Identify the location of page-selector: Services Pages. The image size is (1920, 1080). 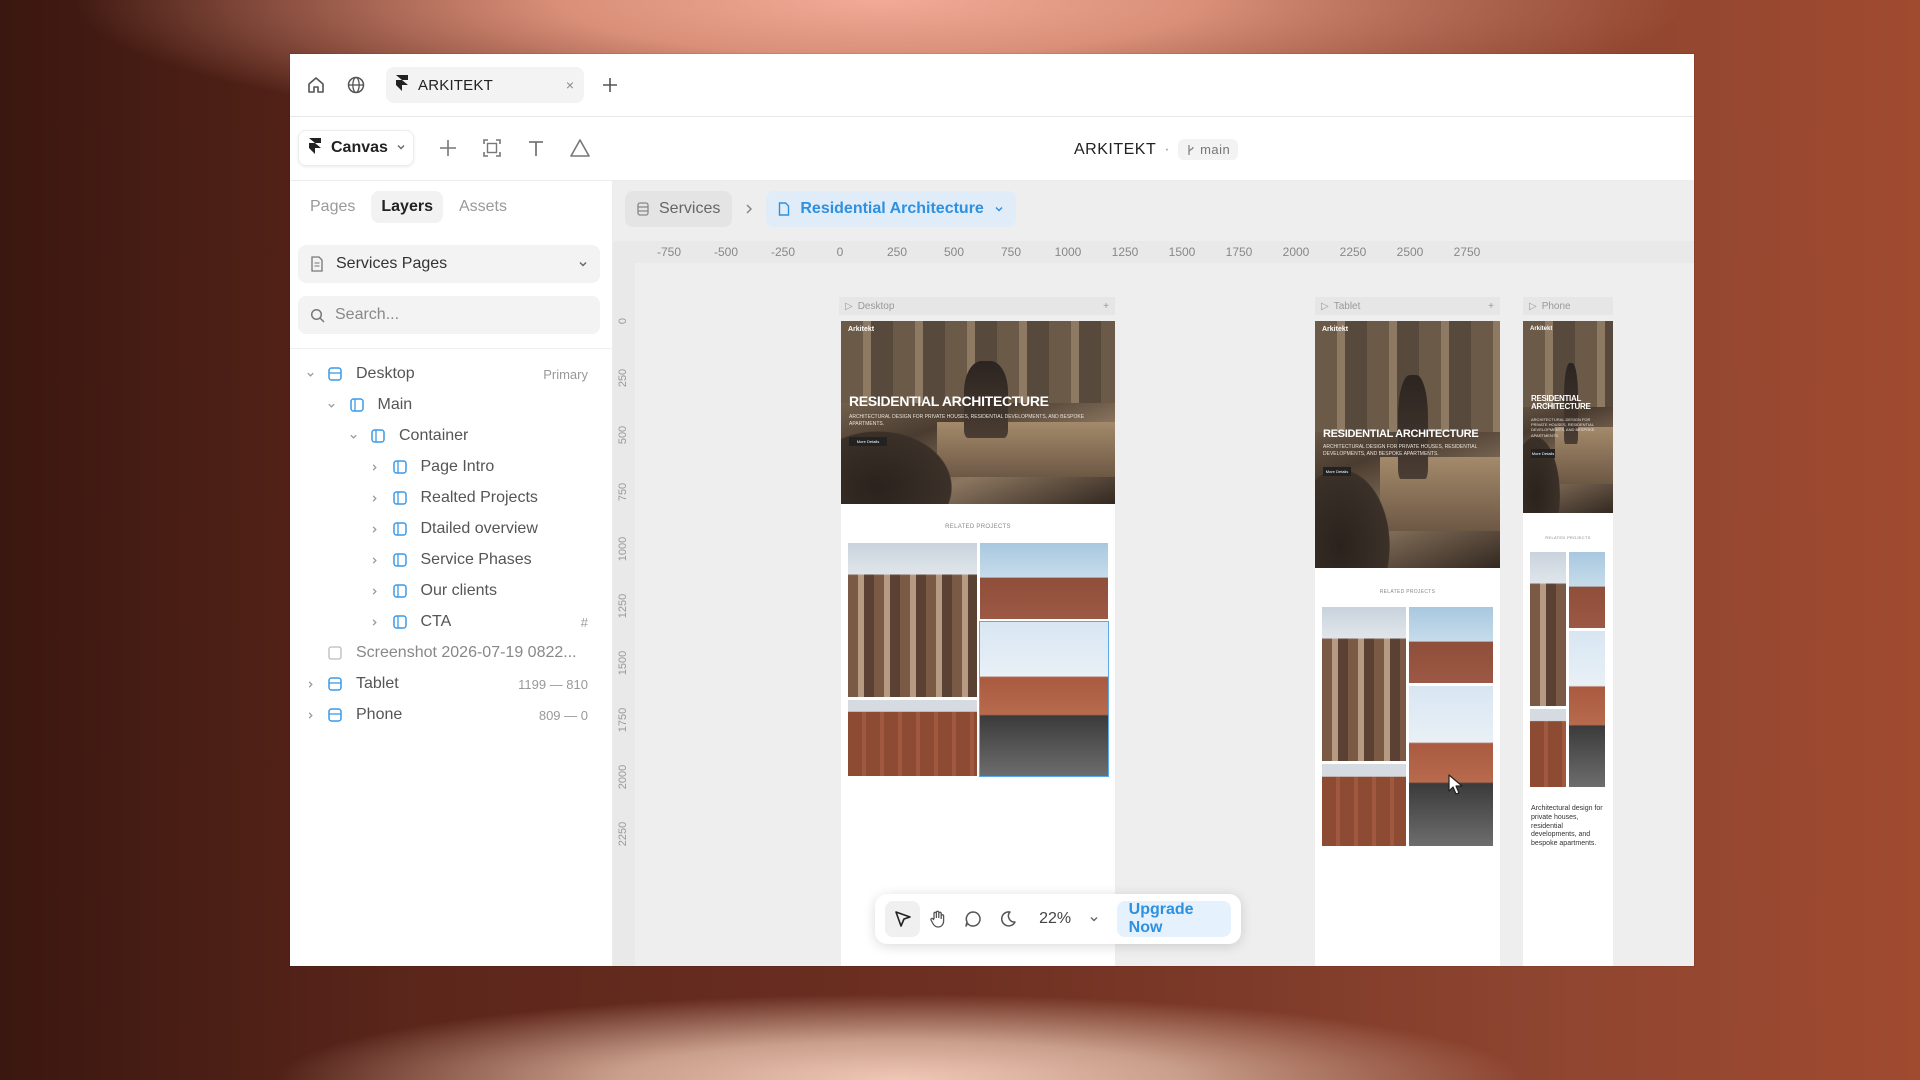
(449, 264).